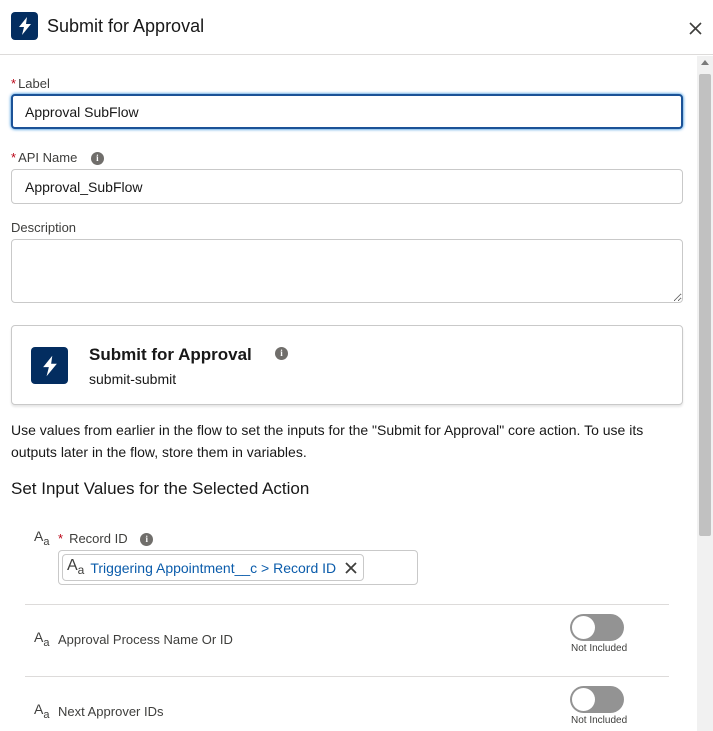 The width and height of the screenshot is (713, 731). I want to click on close-button, so click(695, 28).